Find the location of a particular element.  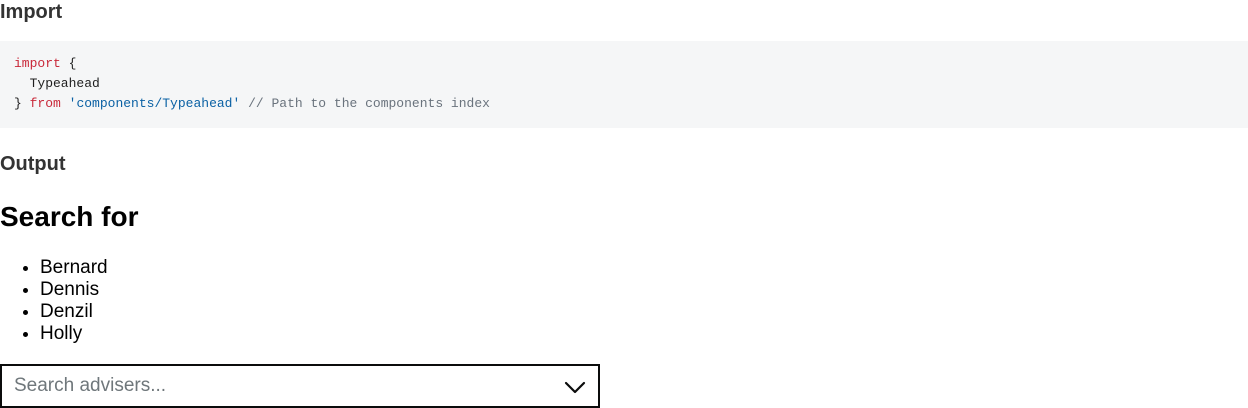

typeahead-field is located at coordinates (300, 386).